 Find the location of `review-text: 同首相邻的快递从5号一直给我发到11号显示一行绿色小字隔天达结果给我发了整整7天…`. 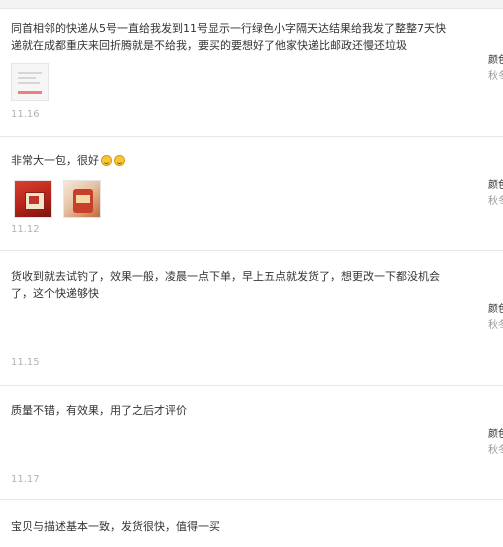

review-text: 同首相邻的快递从5号一直给我发到11号显示一行绿色小字隔天达结果给我发了整整7天… is located at coordinates (228, 37).